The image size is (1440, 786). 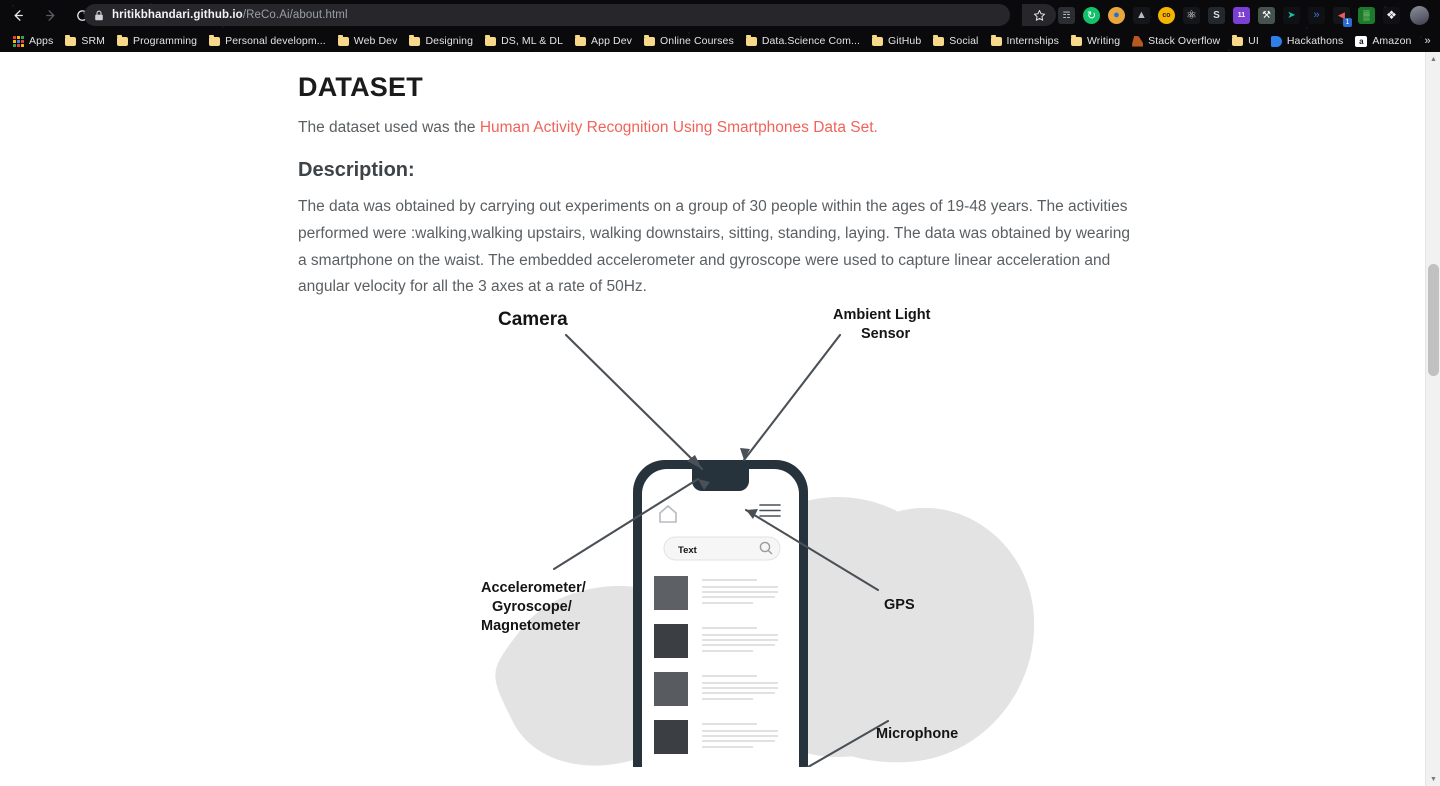 I want to click on scroll-up-arrow: ▲, so click(x=1433, y=59).